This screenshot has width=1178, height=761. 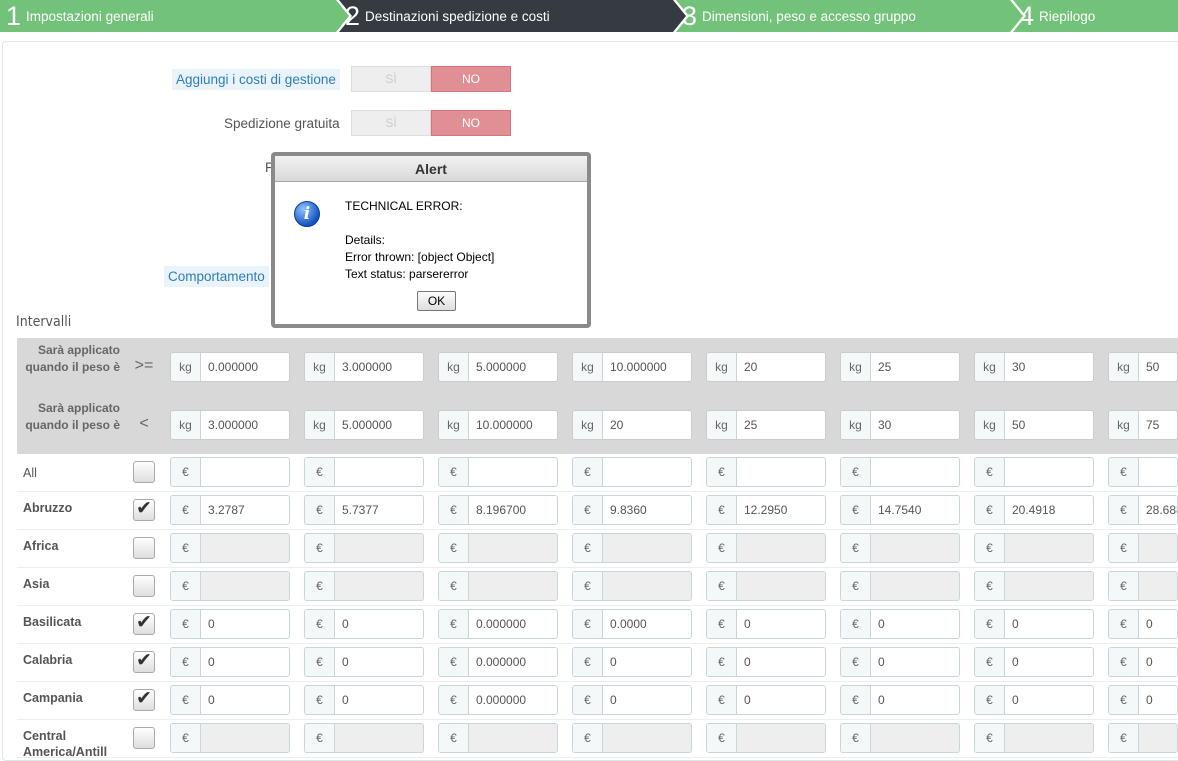 I want to click on free-shipping-switch: SÌ NO, so click(x=431, y=123).